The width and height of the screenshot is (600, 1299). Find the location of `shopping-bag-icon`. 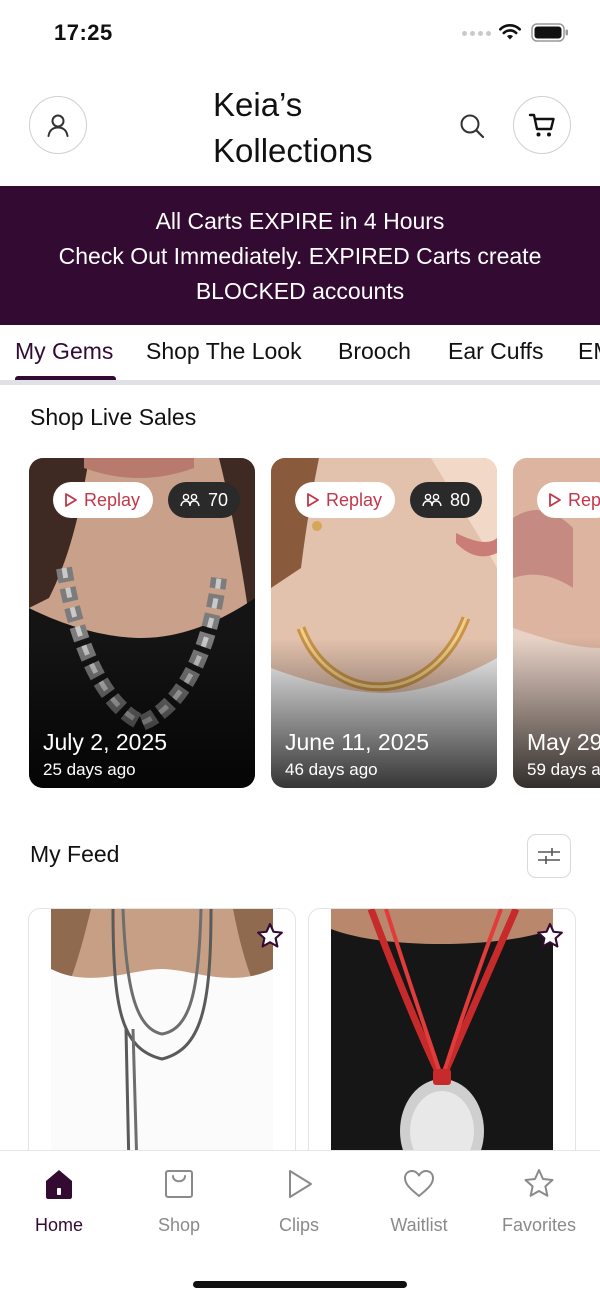

shopping-bag-icon is located at coordinates (179, 1184).